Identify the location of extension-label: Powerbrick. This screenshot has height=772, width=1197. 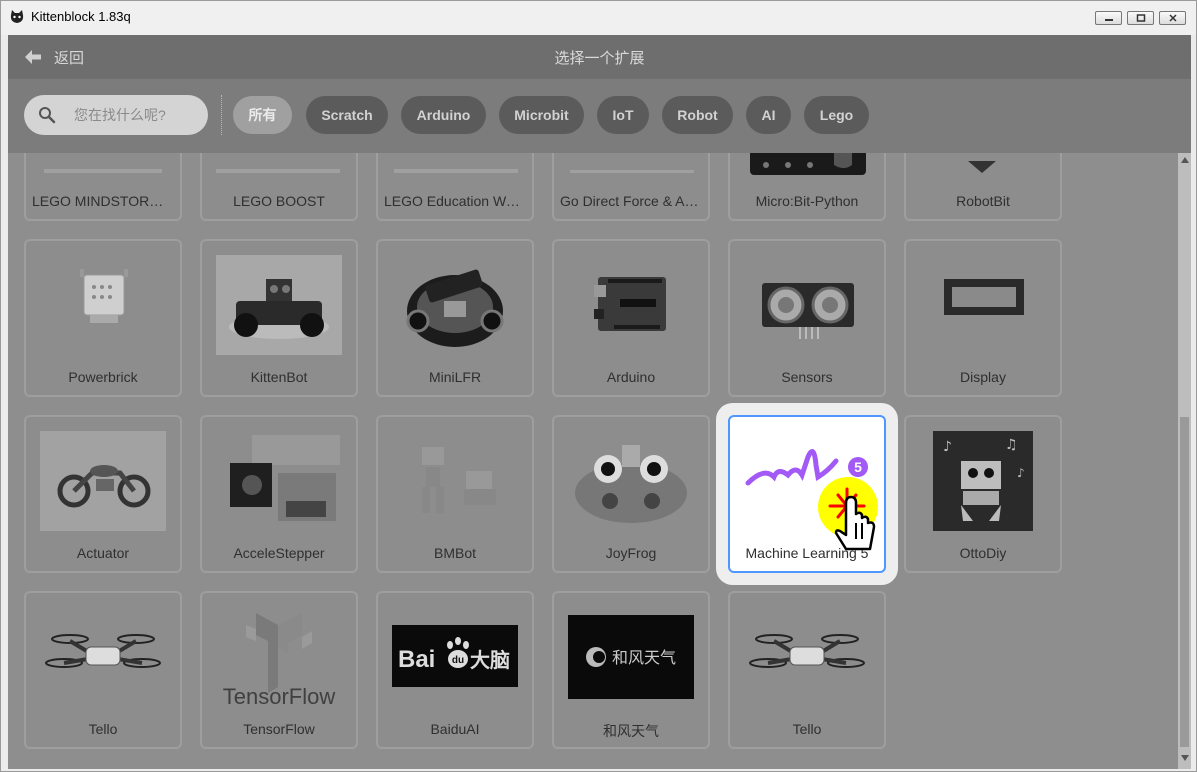
(103, 377).